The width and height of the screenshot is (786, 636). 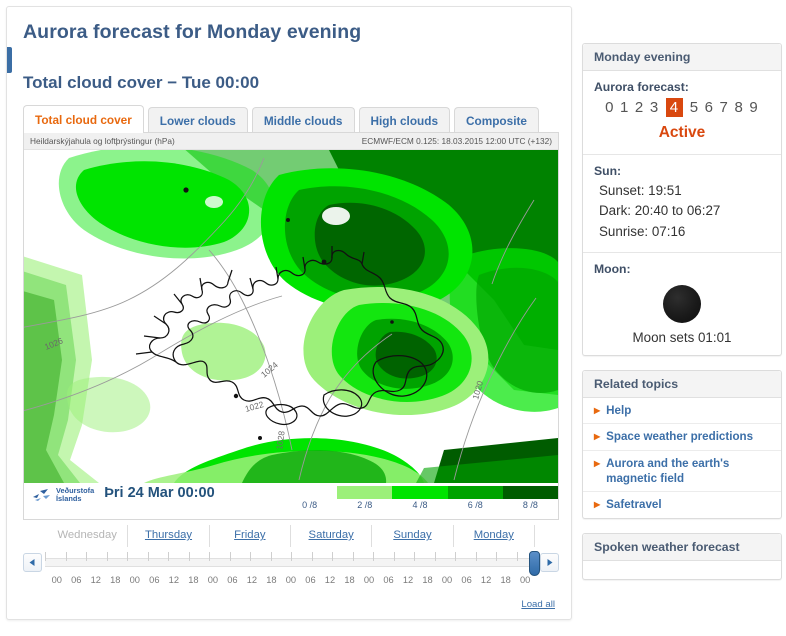 I want to click on aurora-activity-status: Active, so click(x=682, y=132).